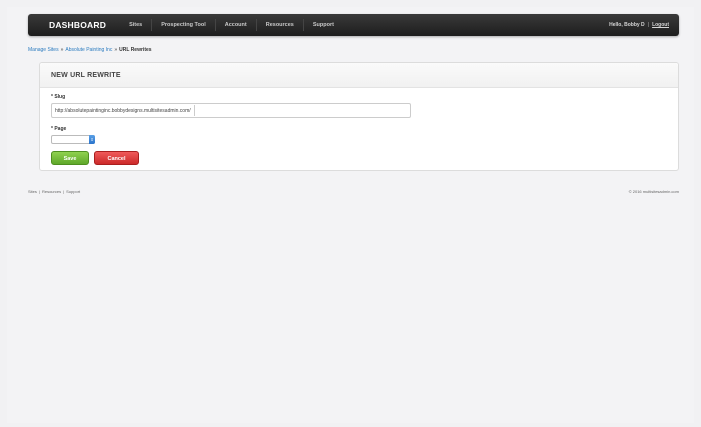  I want to click on dashboard-logo: DASHBOARD, so click(77, 25).